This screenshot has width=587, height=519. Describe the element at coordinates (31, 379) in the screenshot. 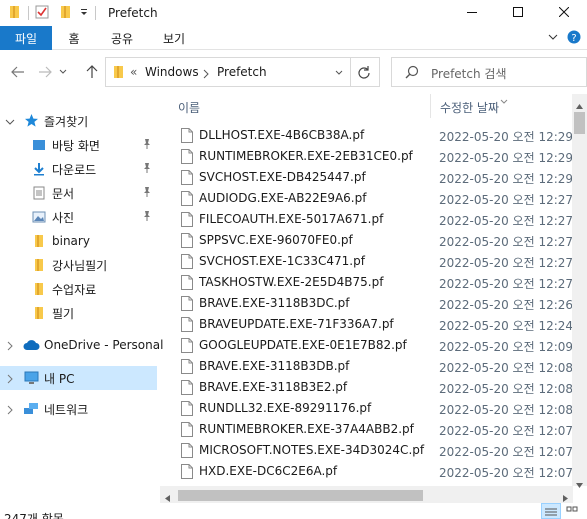

I see `computer-icon` at that location.